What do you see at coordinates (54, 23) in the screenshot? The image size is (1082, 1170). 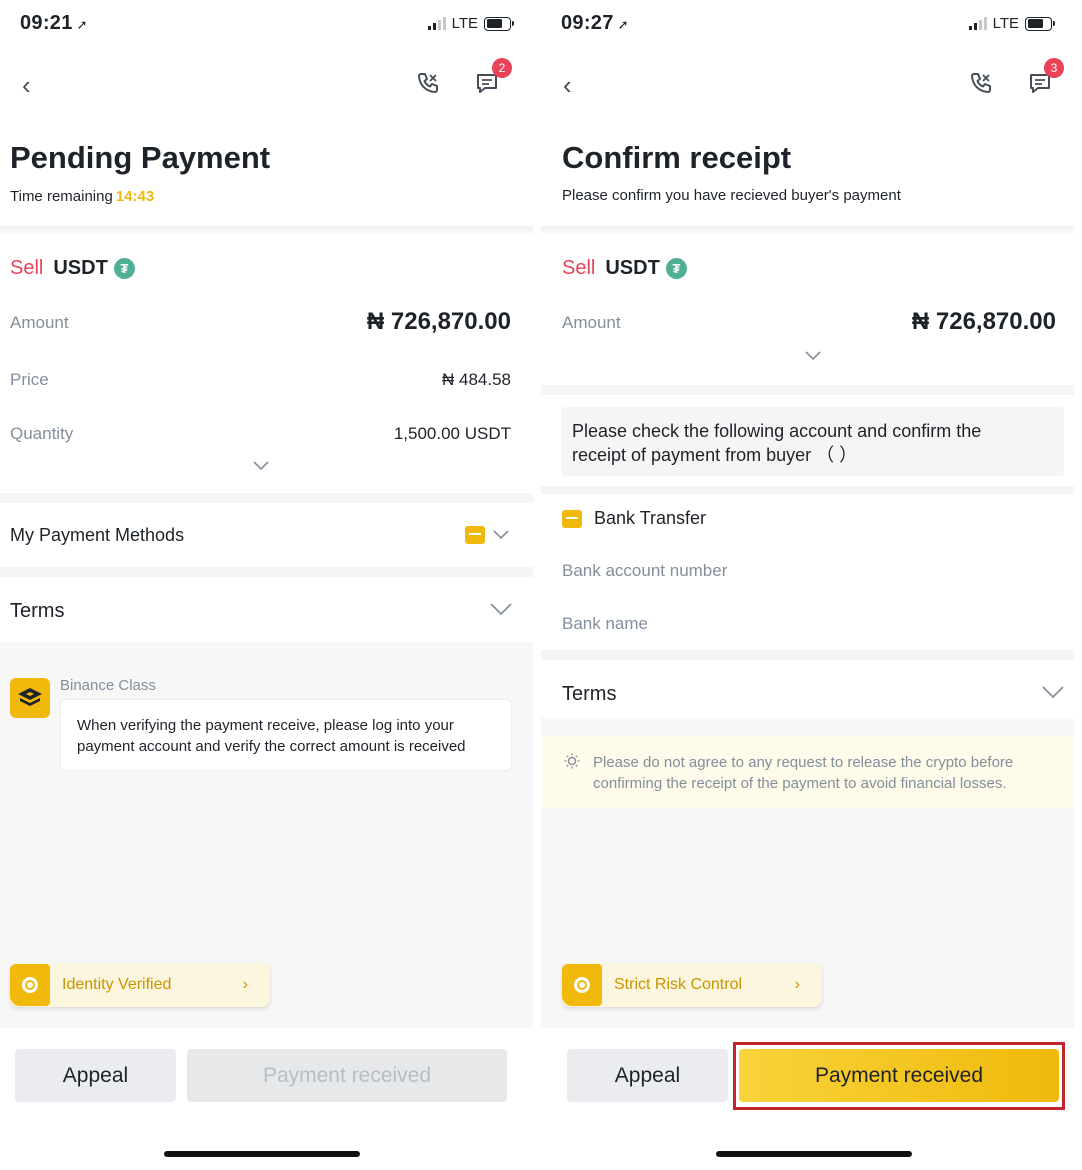 I see `status-time: 09:21 ➚` at bounding box center [54, 23].